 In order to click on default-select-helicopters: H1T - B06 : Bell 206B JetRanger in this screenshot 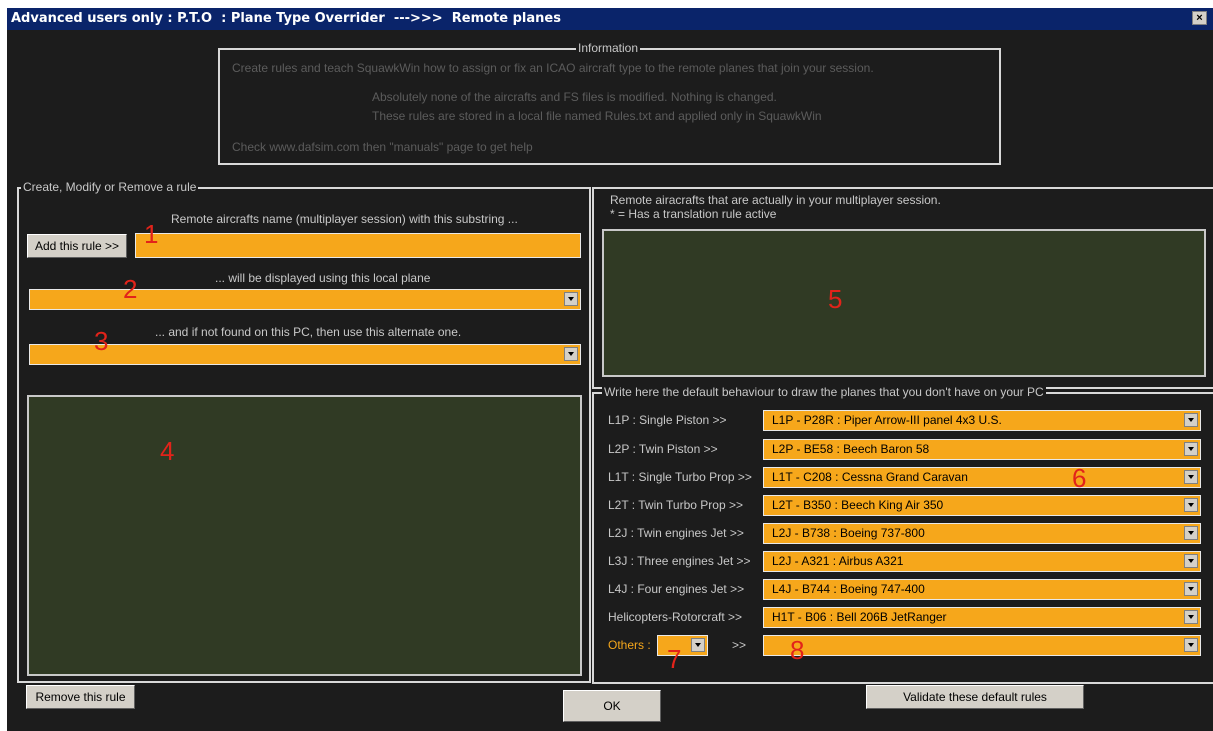, I will do `click(982, 617)`.